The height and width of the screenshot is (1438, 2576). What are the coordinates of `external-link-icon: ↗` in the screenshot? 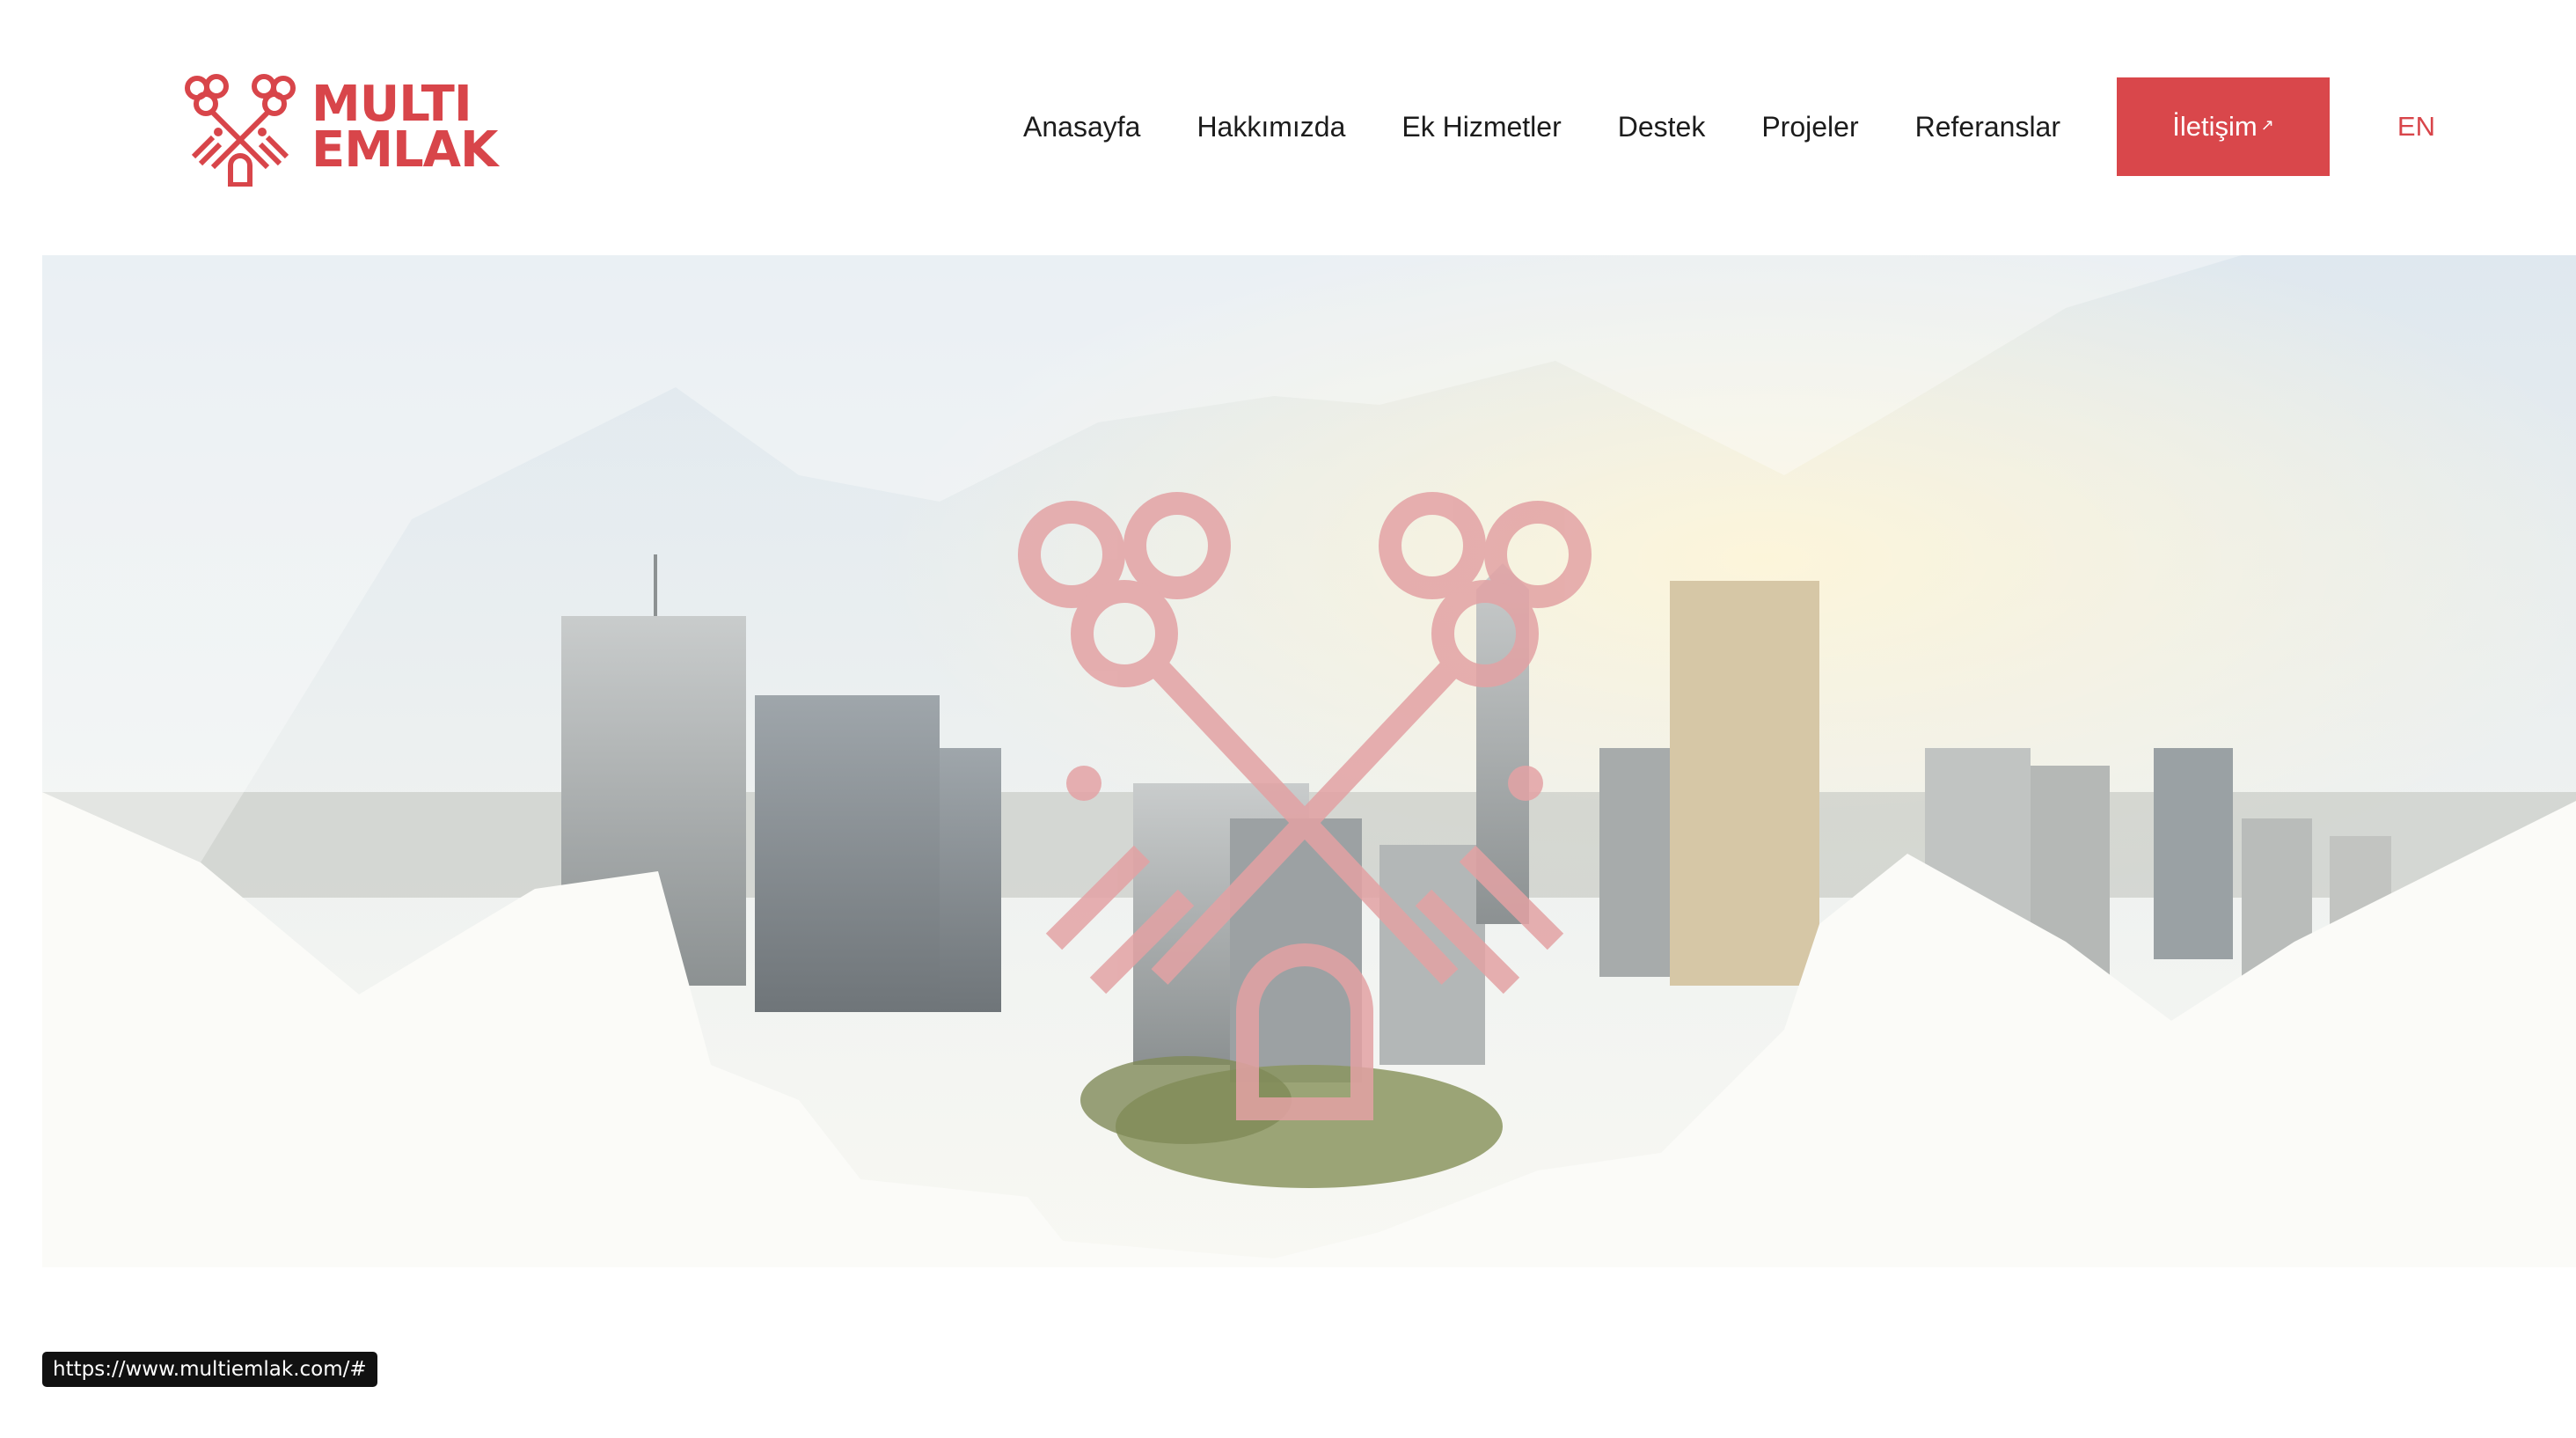 It's located at (2267, 124).